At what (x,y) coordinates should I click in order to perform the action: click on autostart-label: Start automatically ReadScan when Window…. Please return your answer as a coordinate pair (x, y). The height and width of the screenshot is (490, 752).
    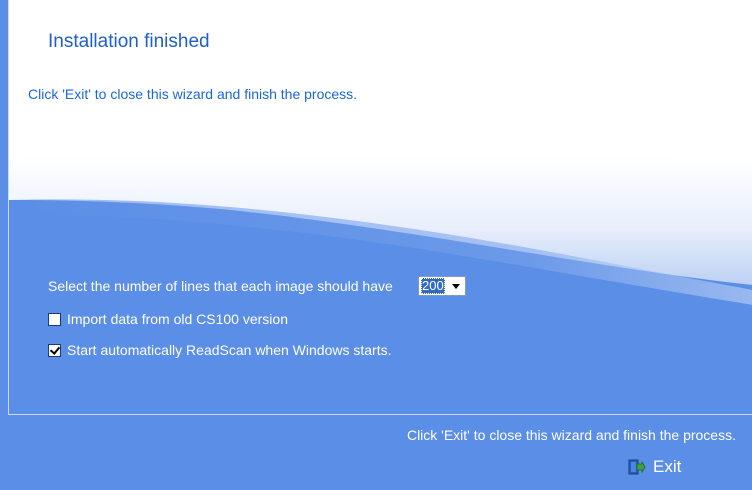
    Looking at the image, I should click on (229, 350).